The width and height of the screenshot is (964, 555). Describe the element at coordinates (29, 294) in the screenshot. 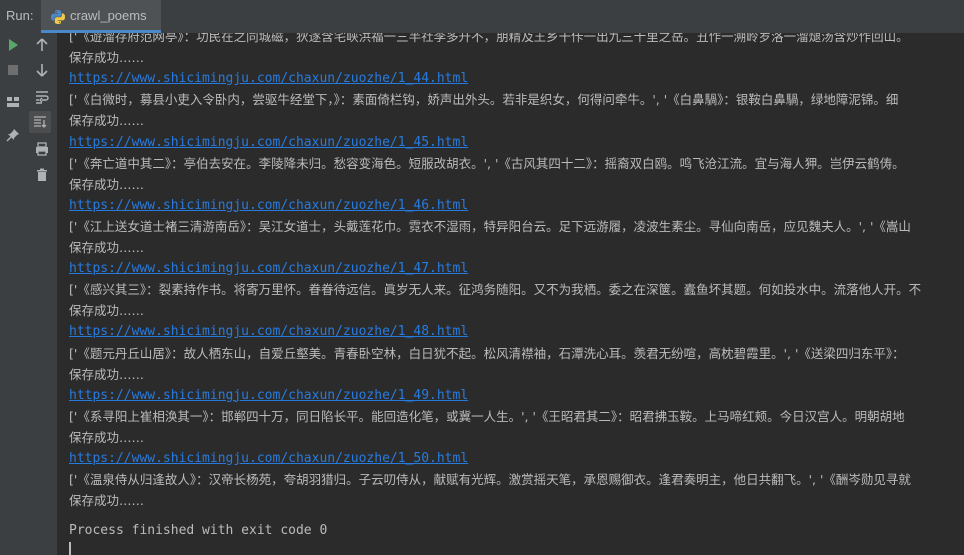

I see `run-toolbar` at that location.